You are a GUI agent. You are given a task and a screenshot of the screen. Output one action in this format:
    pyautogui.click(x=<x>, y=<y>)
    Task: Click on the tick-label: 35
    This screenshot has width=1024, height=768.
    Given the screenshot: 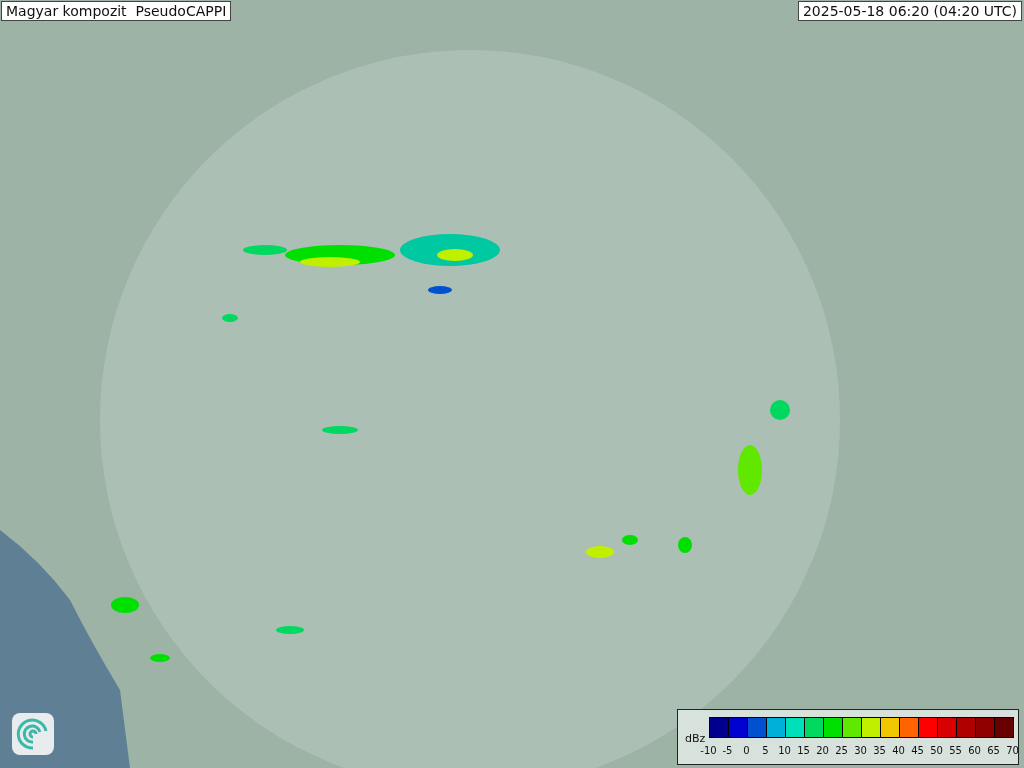 What is the action you would take?
    pyautogui.click(x=879, y=750)
    